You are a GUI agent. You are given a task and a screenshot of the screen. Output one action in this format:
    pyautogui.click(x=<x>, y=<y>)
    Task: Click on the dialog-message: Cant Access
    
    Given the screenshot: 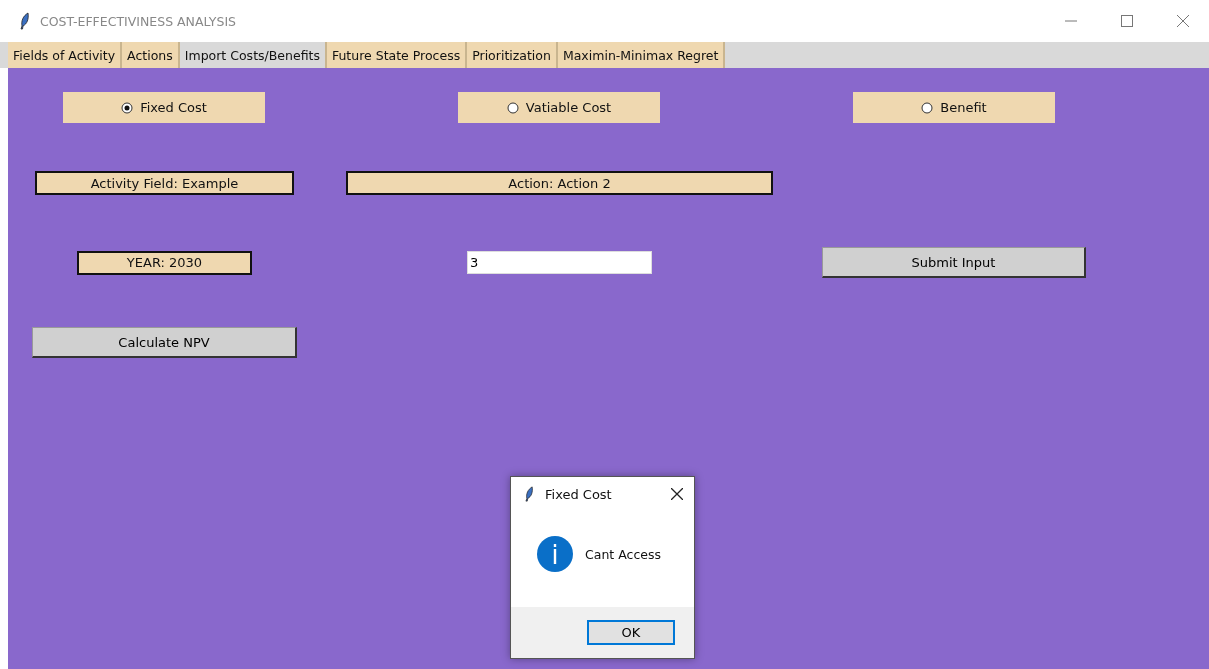 What is the action you would take?
    pyautogui.click(x=623, y=554)
    